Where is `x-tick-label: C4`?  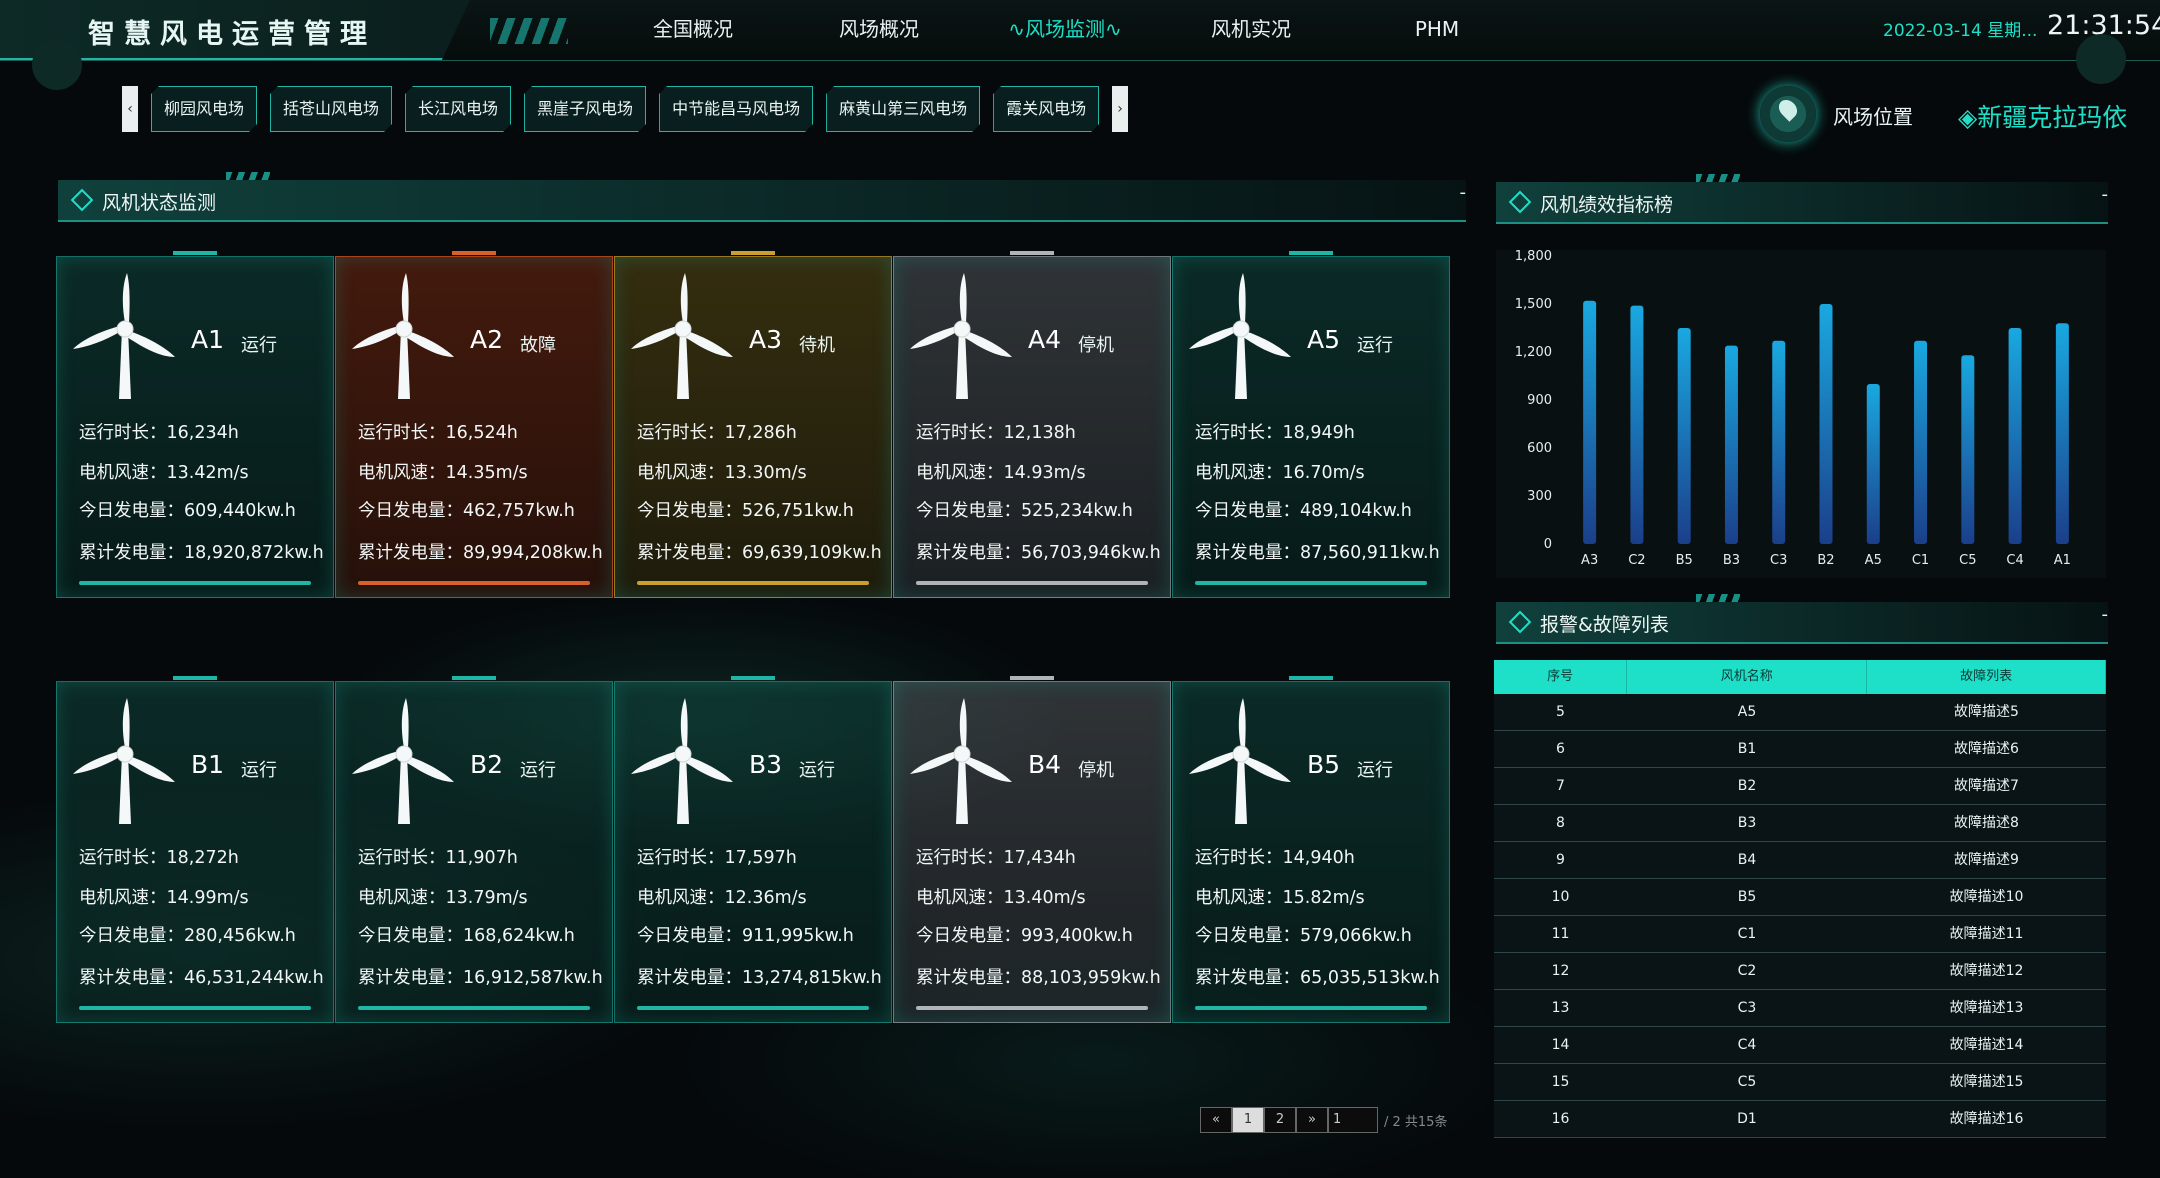 x-tick-label: C4 is located at coordinates (2014, 560).